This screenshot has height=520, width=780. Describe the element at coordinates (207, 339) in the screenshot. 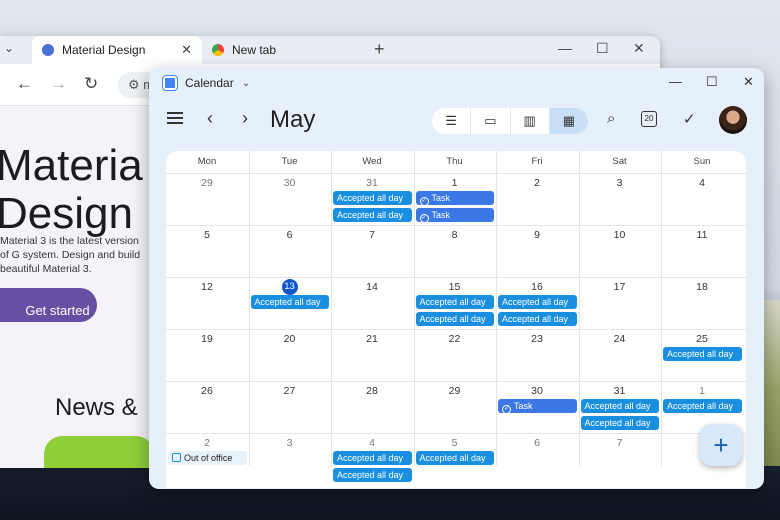

I see `day-number: 19` at that location.